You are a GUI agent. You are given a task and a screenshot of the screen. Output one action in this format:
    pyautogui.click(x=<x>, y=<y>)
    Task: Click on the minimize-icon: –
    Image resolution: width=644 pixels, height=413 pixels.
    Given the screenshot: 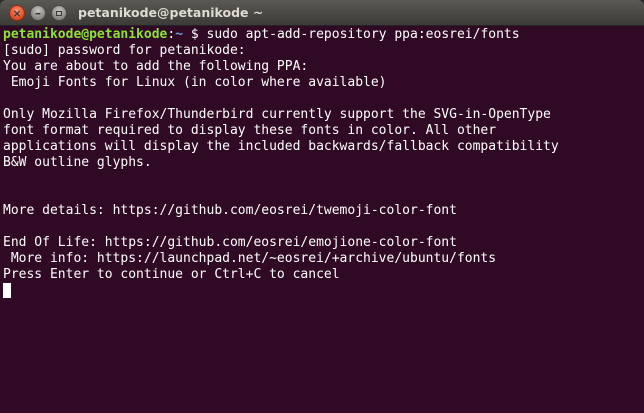 What is the action you would take?
    pyautogui.click(x=38, y=13)
    